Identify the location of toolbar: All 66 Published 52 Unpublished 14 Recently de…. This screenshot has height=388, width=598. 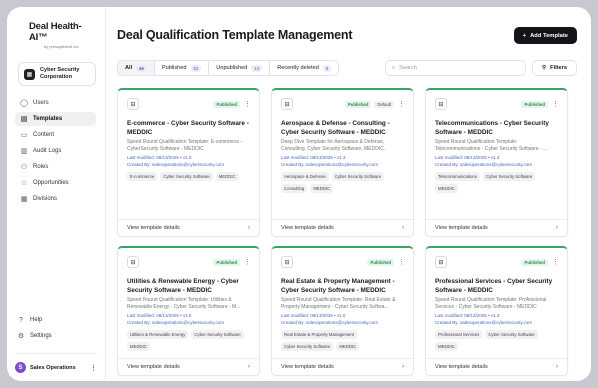
(347, 68).